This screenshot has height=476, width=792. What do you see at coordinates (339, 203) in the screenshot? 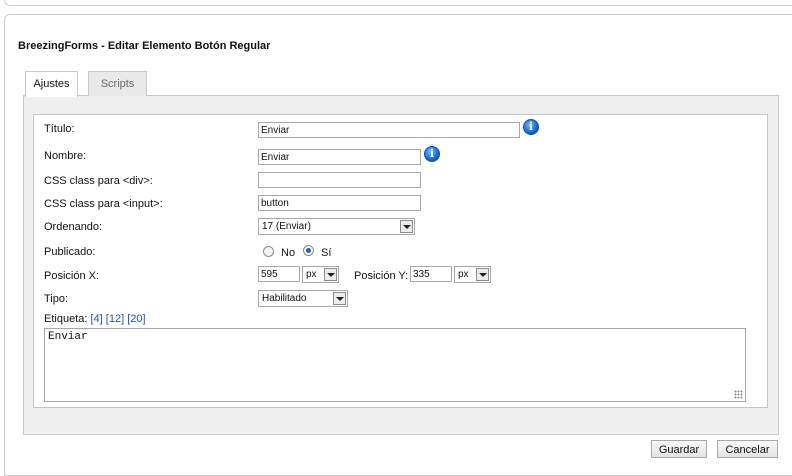
I see `css-input-input: button` at bounding box center [339, 203].